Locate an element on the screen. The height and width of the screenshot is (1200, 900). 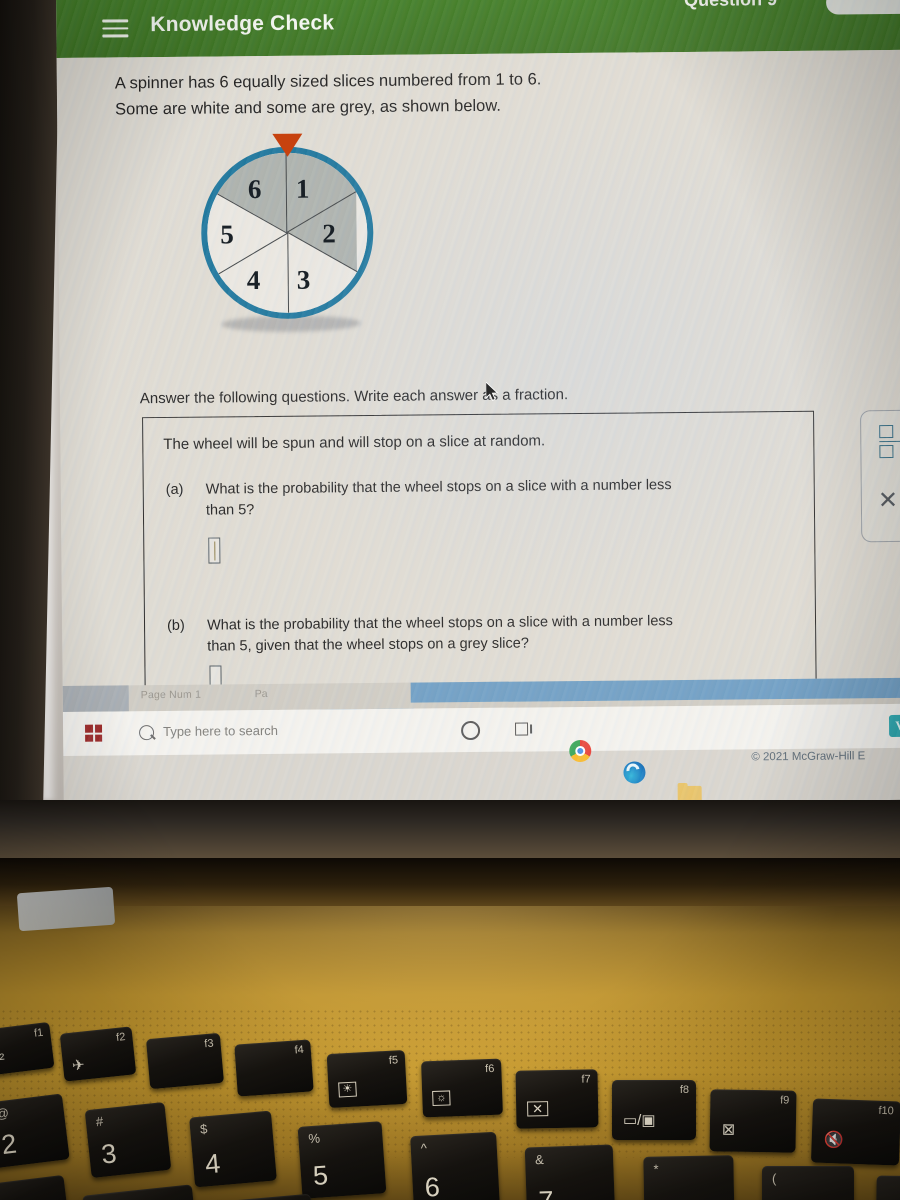
chrome-icon is located at coordinates (580, 751).